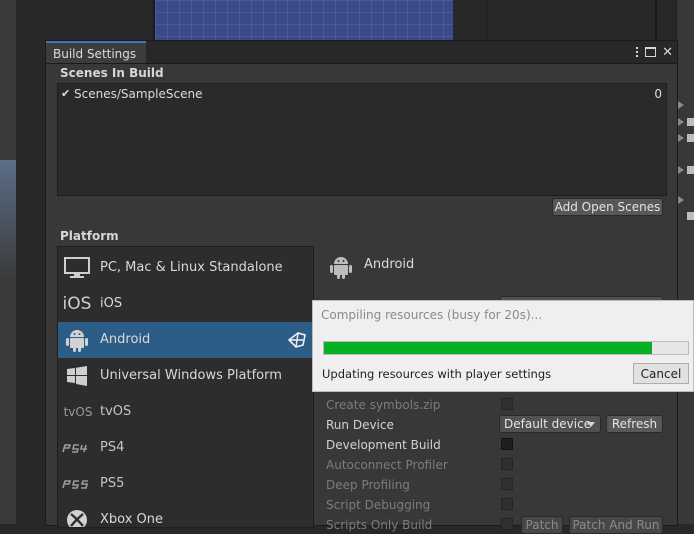  Describe the element at coordinates (77, 517) in the screenshot. I see `xbox-icon` at that location.